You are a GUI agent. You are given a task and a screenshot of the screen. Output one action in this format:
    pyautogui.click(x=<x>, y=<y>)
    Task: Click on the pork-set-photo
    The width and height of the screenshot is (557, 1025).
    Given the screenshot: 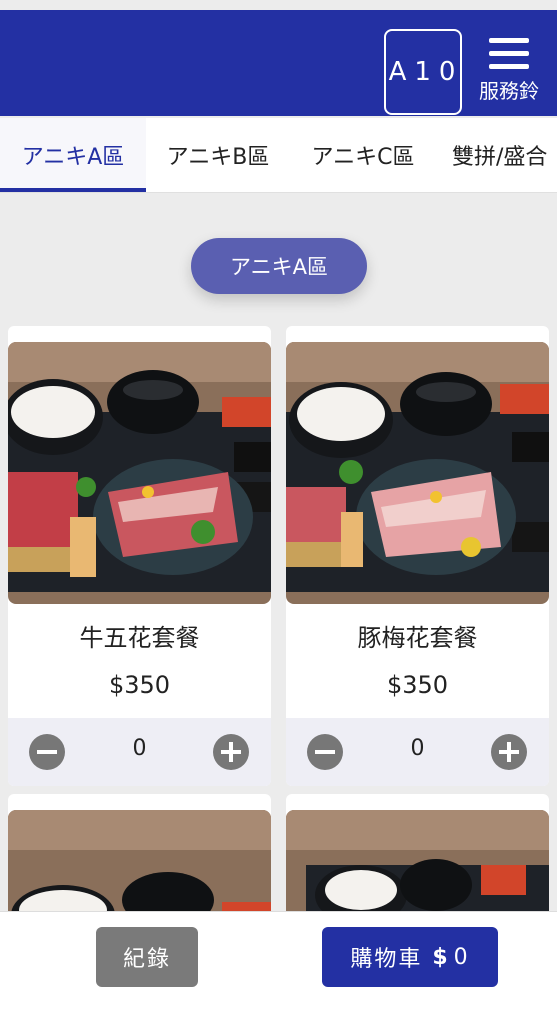 What is the action you would take?
    pyautogui.click(x=417, y=473)
    